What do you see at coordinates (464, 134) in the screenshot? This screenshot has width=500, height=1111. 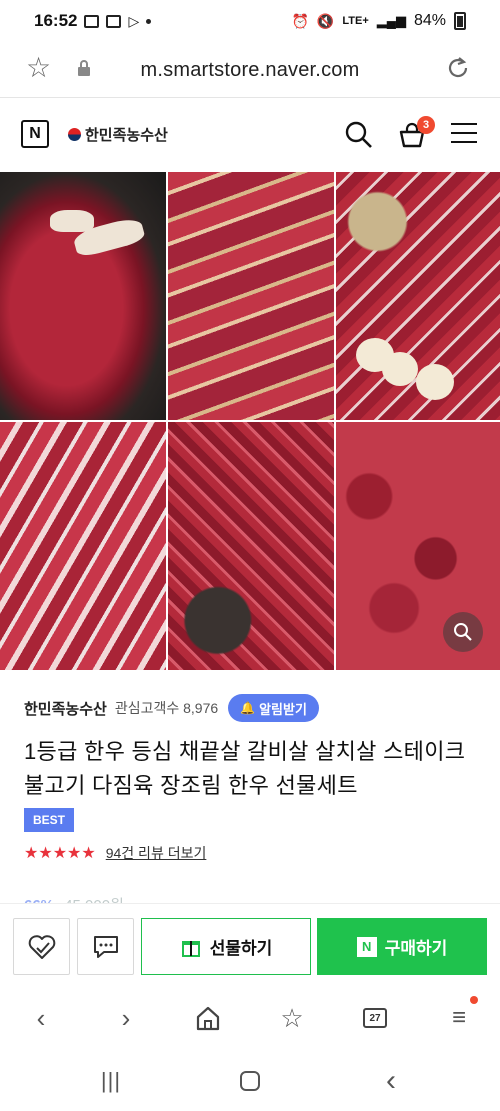 I see `hamburger-menu-icon` at bounding box center [464, 134].